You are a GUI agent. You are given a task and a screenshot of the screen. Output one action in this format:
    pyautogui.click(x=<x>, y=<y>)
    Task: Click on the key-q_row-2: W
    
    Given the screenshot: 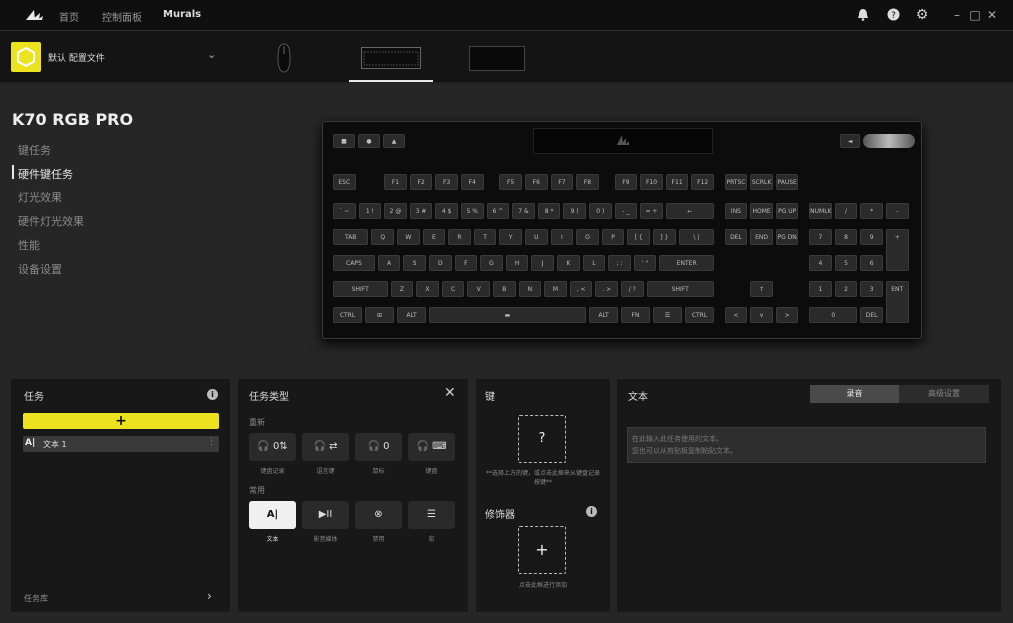 What is the action you would take?
    pyautogui.click(x=408, y=237)
    